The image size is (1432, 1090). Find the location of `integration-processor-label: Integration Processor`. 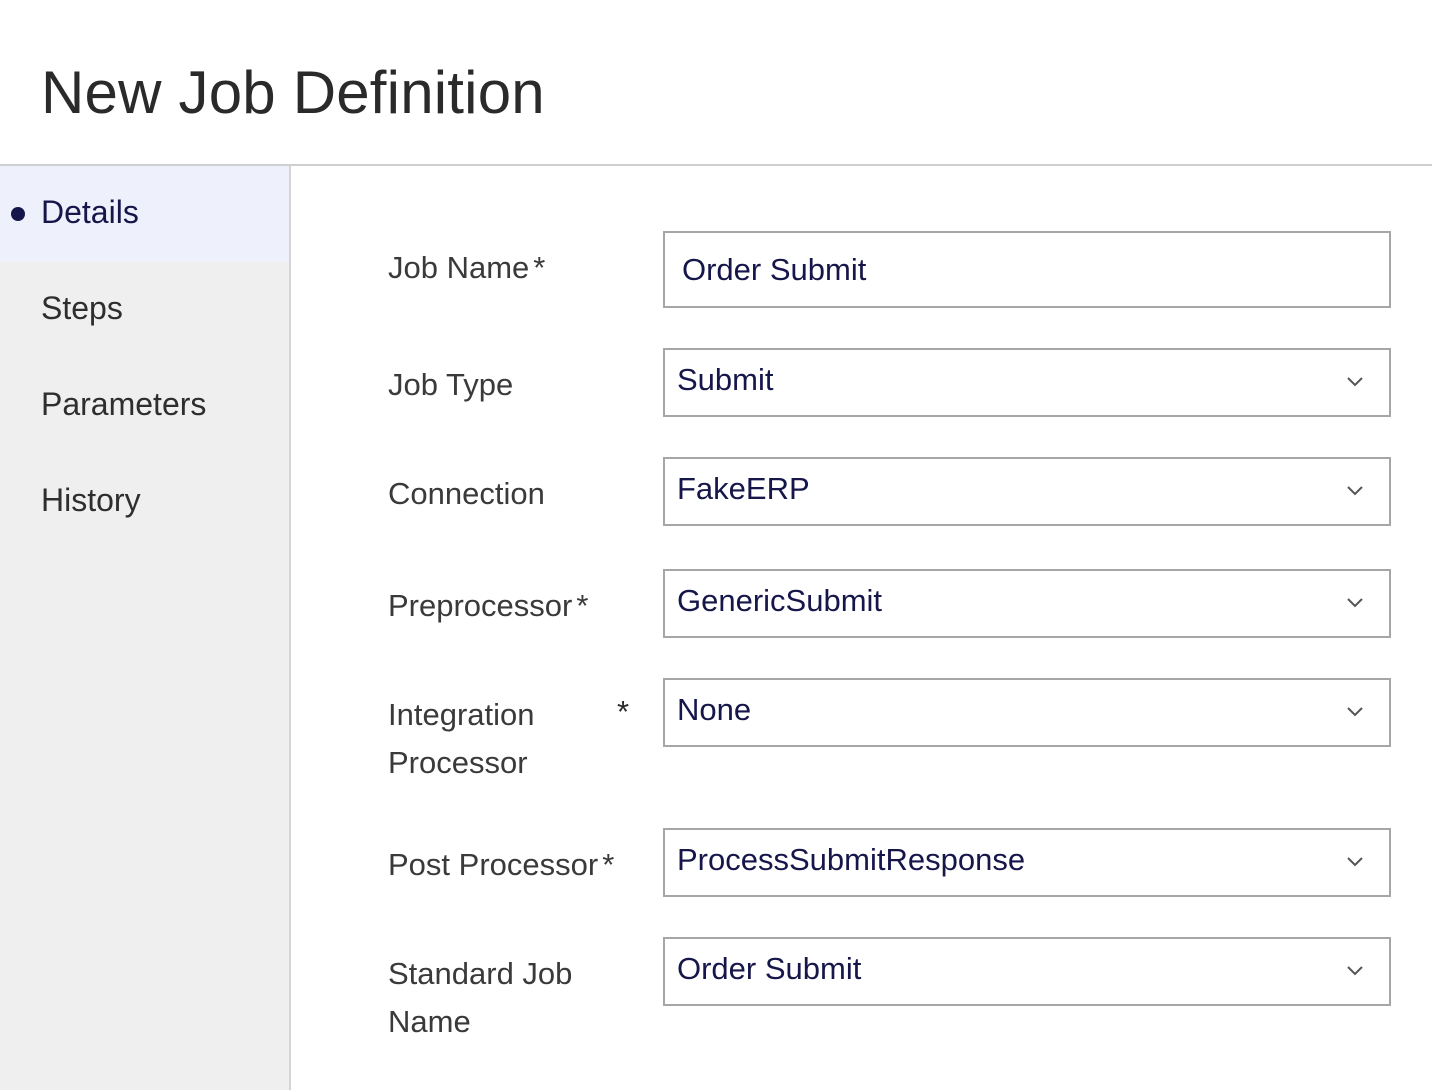

integration-processor-label: Integration Processor is located at coordinates (518, 739).